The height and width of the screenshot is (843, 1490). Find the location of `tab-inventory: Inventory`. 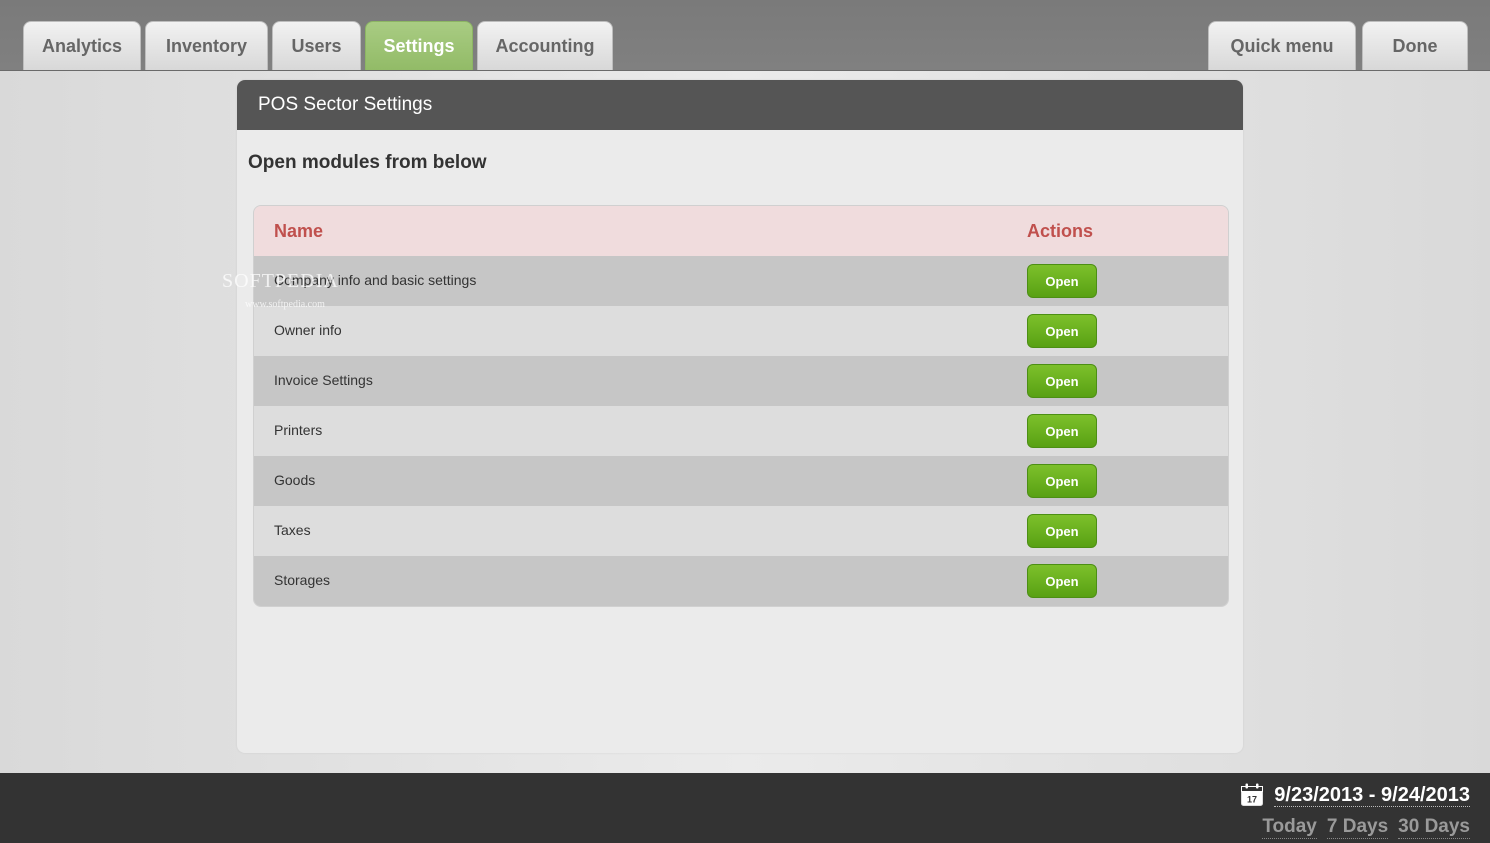

tab-inventory: Inventory is located at coordinates (206, 45).